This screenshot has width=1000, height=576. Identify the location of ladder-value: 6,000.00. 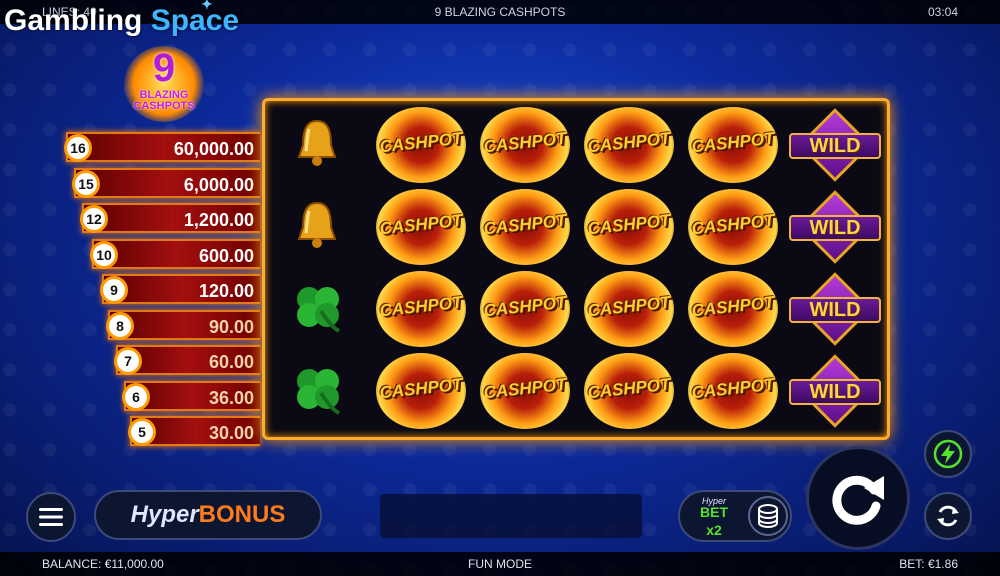
(218, 184).